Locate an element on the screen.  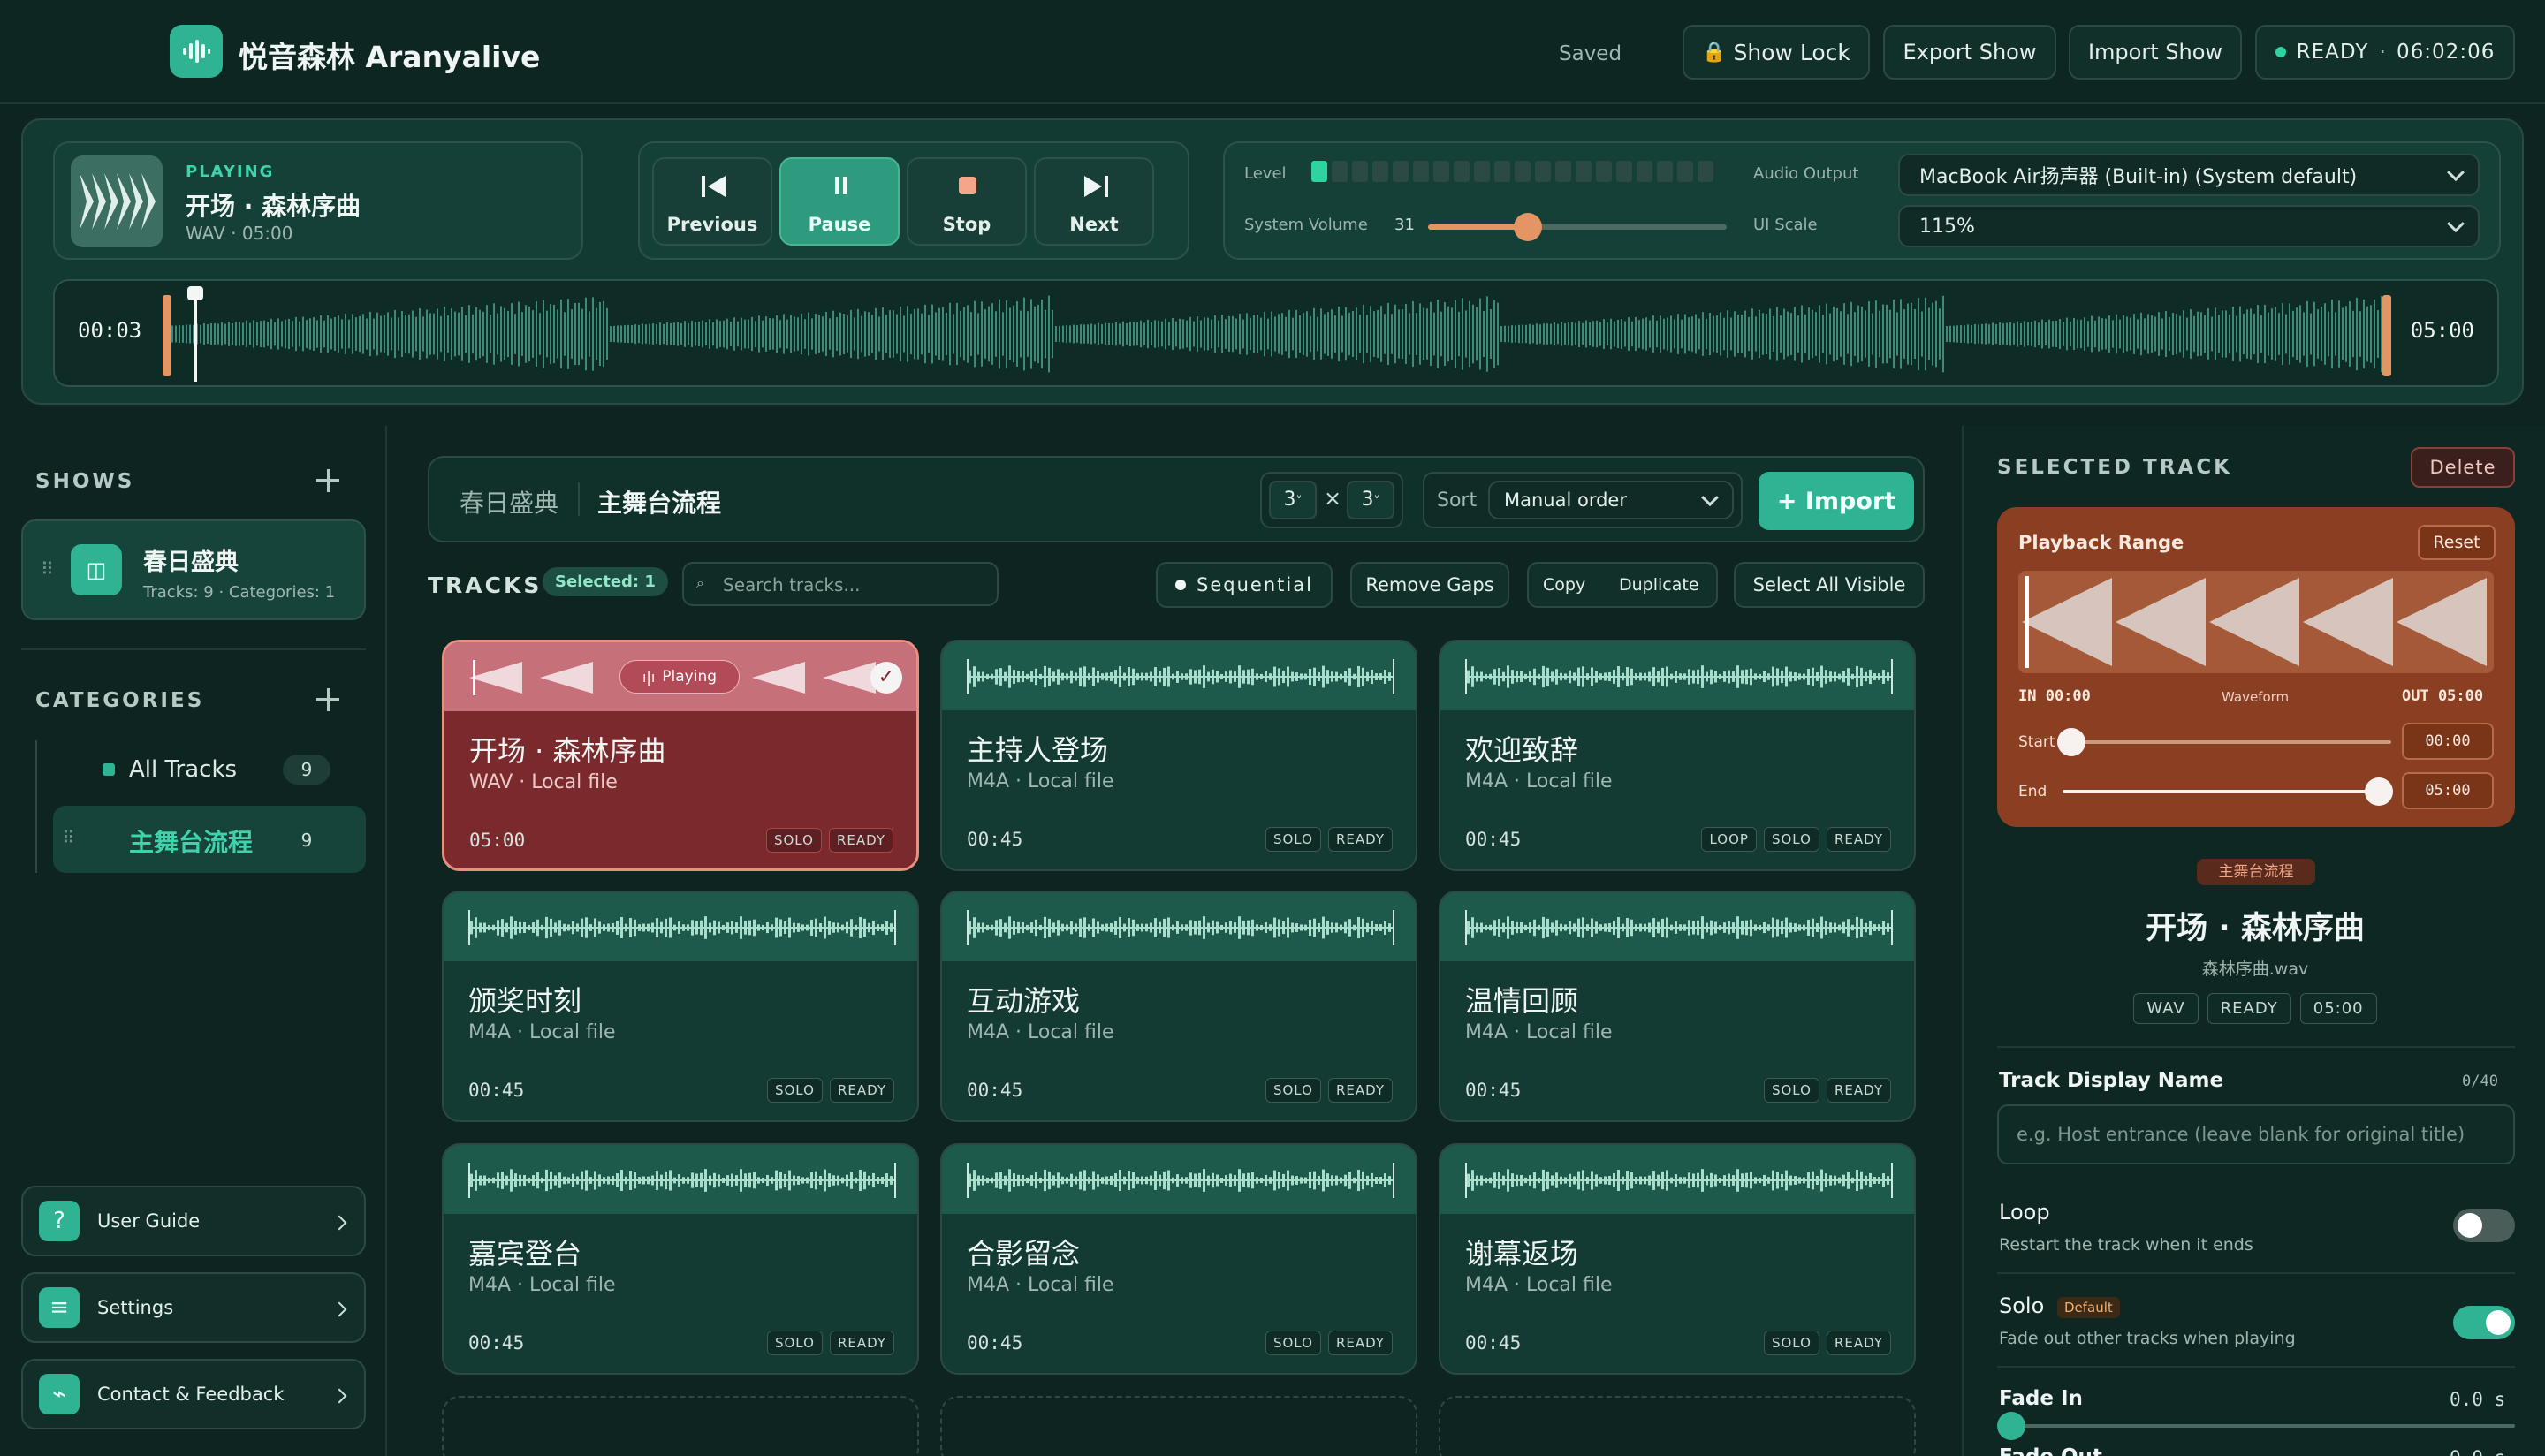
level-meter-segment is located at coordinates (1584, 171).